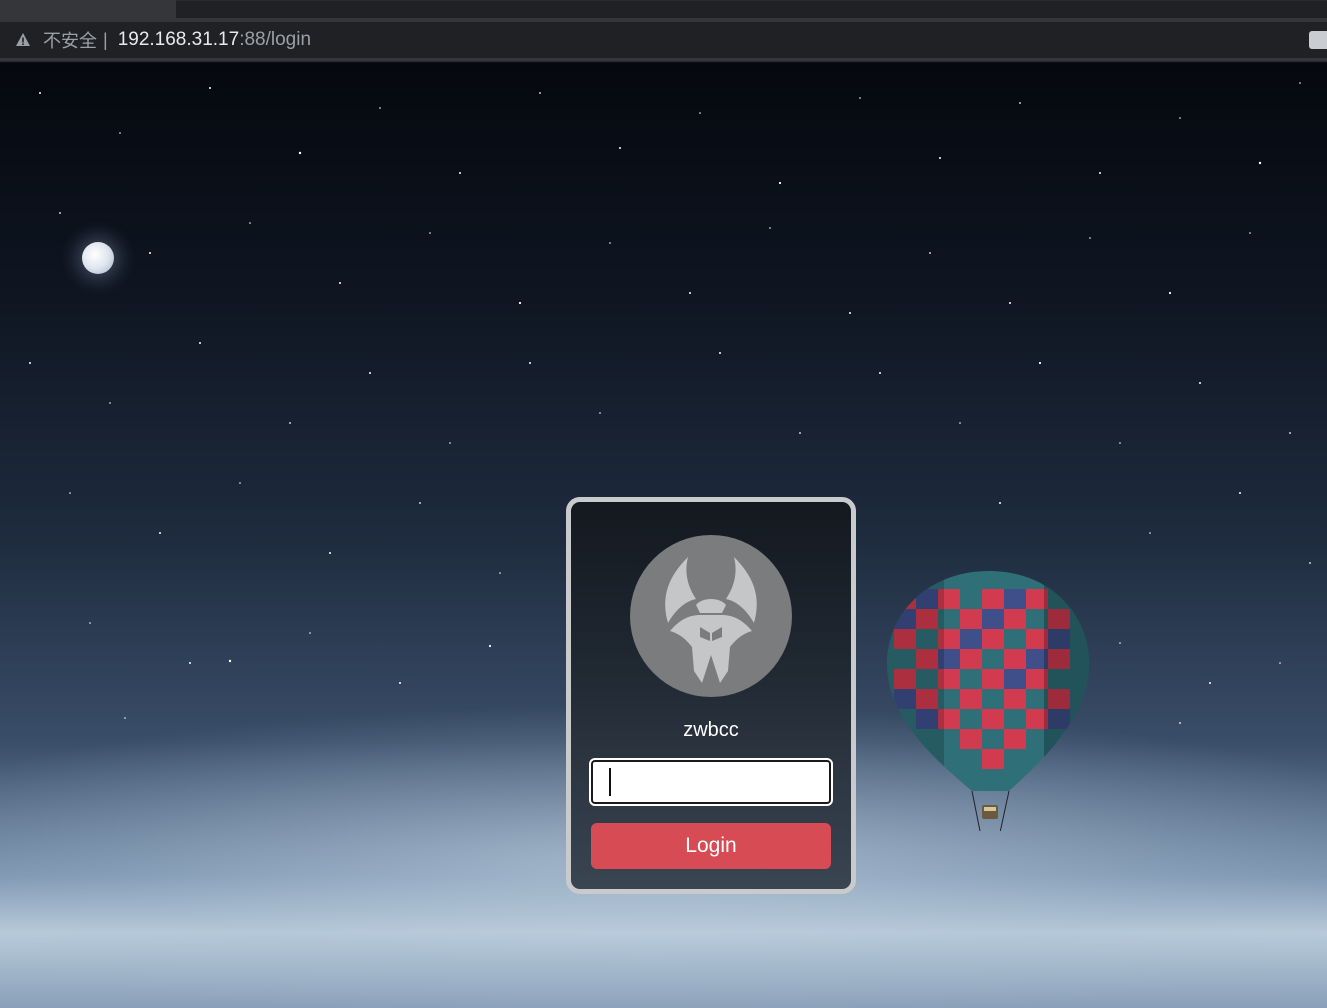  What do you see at coordinates (711, 846) in the screenshot?
I see `login-button: Login` at bounding box center [711, 846].